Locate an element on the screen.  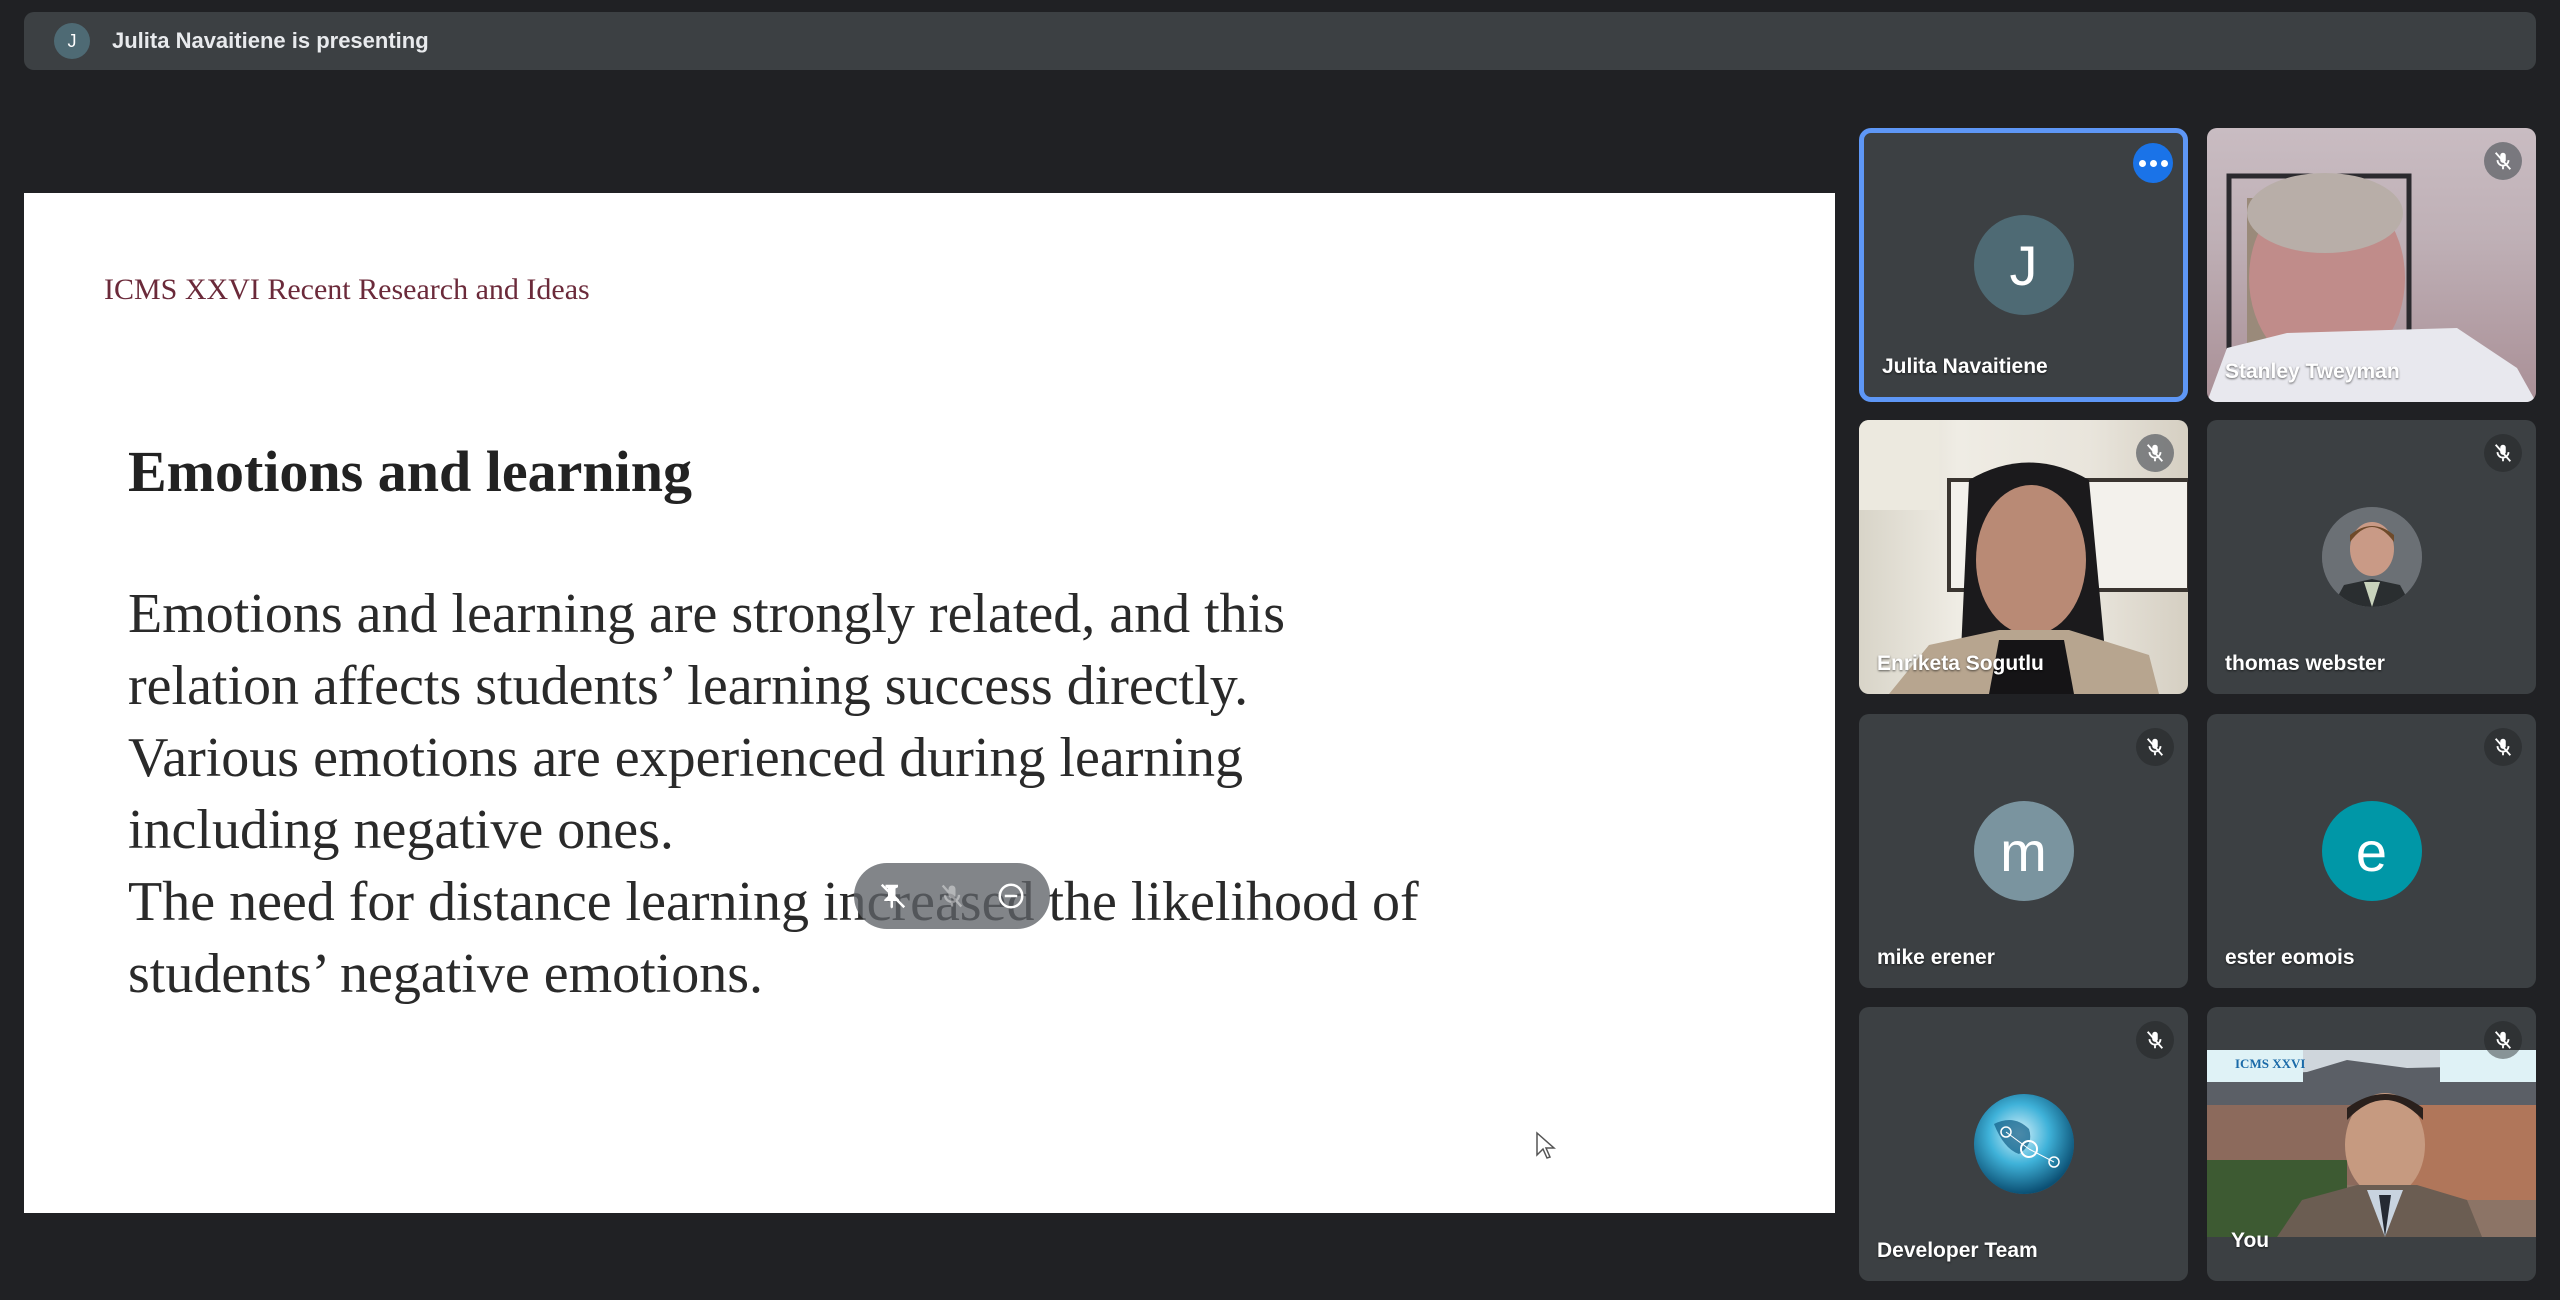
unpin-icon is located at coordinates (893, 896).